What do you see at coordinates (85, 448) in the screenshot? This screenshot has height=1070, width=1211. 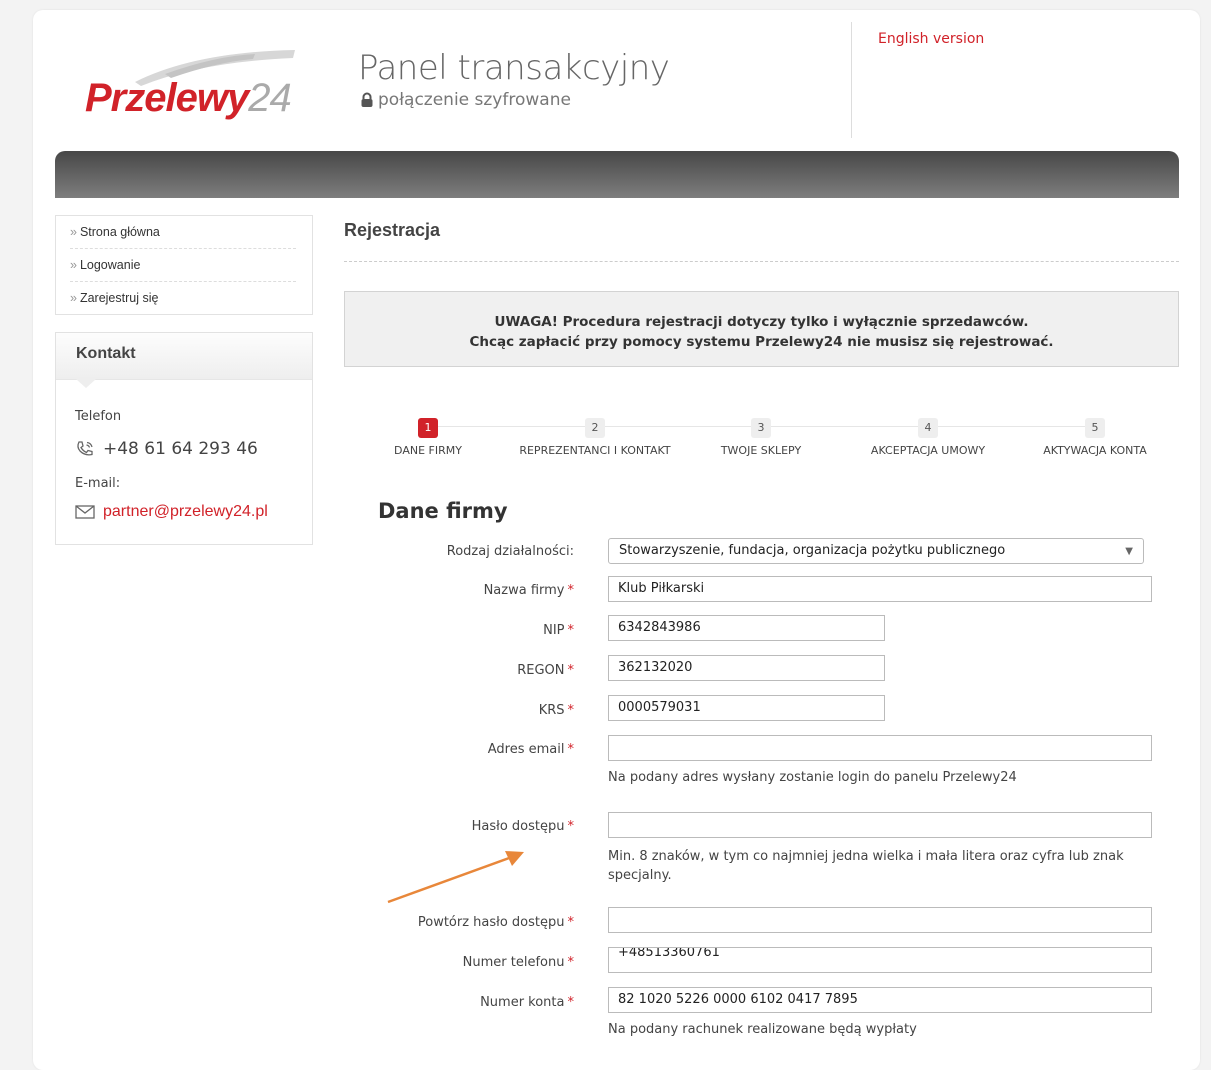 I see `phone-icon` at bounding box center [85, 448].